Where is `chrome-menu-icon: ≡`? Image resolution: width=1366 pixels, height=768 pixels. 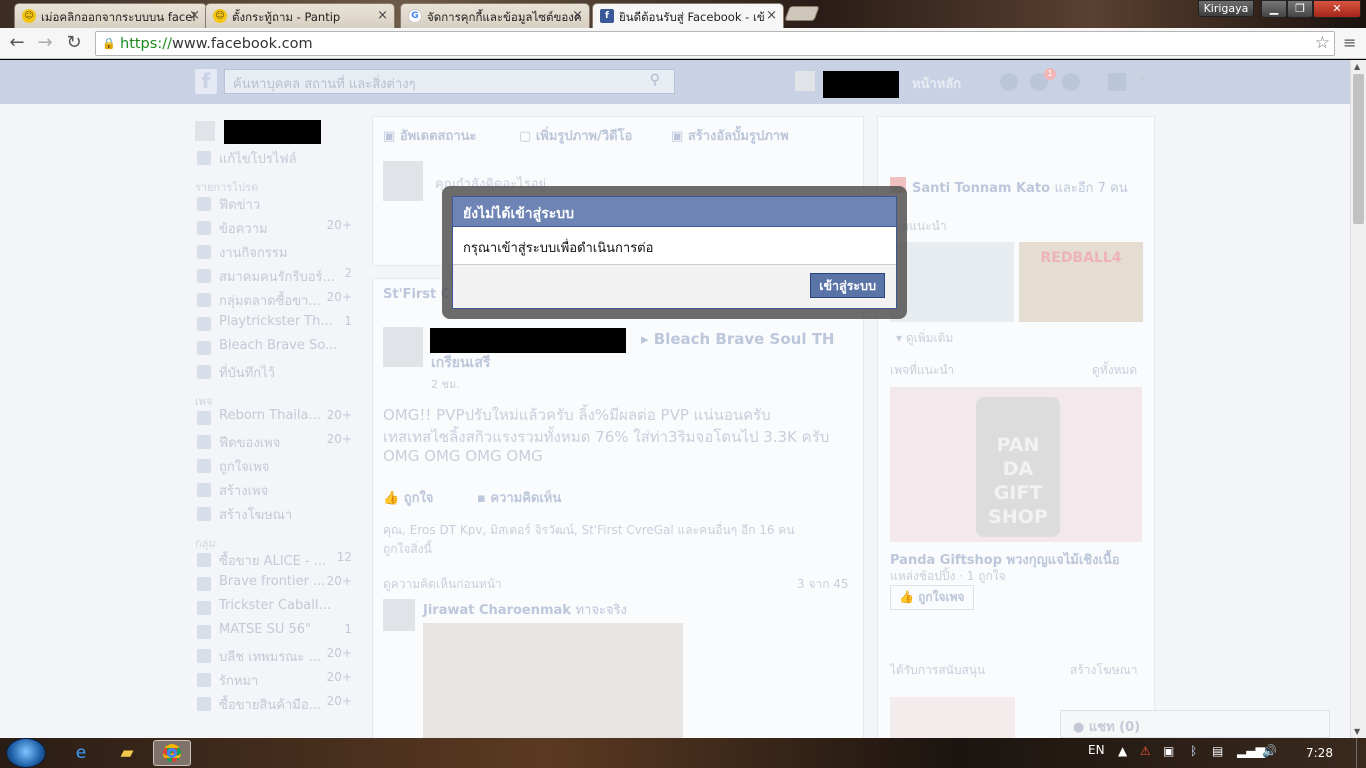 chrome-menu-icon: ≡ is located at coordinates (1349, 42).